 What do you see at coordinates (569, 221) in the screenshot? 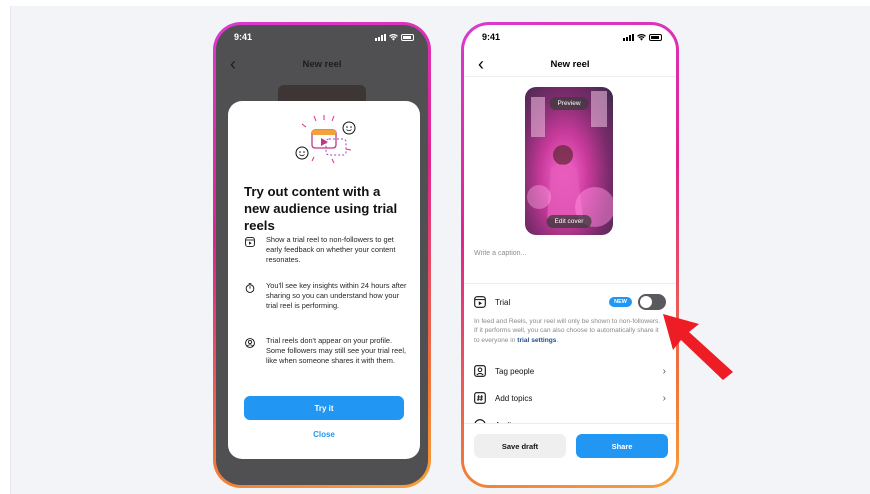
I see `edit-cover-button: Edit cover` at bounding box center [569, 221].